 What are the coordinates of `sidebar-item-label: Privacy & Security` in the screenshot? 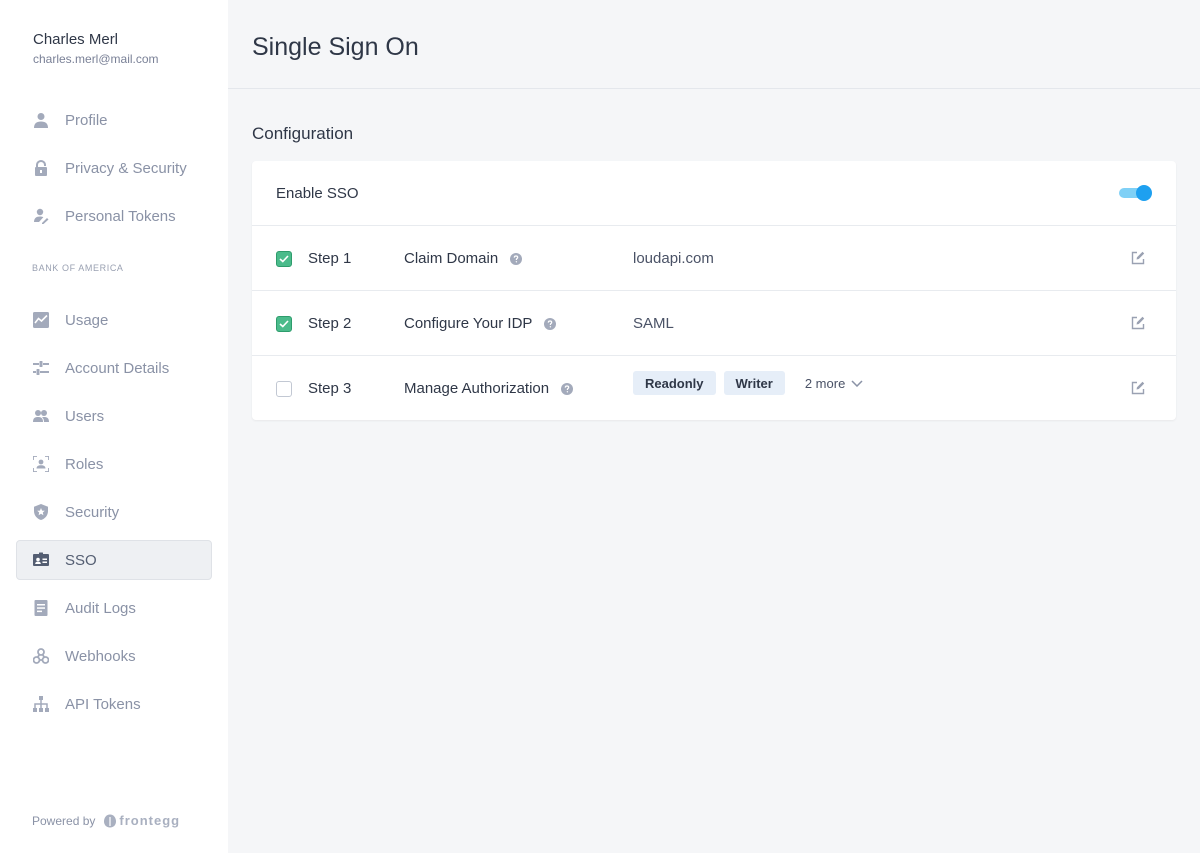 It's located at (126, 168).